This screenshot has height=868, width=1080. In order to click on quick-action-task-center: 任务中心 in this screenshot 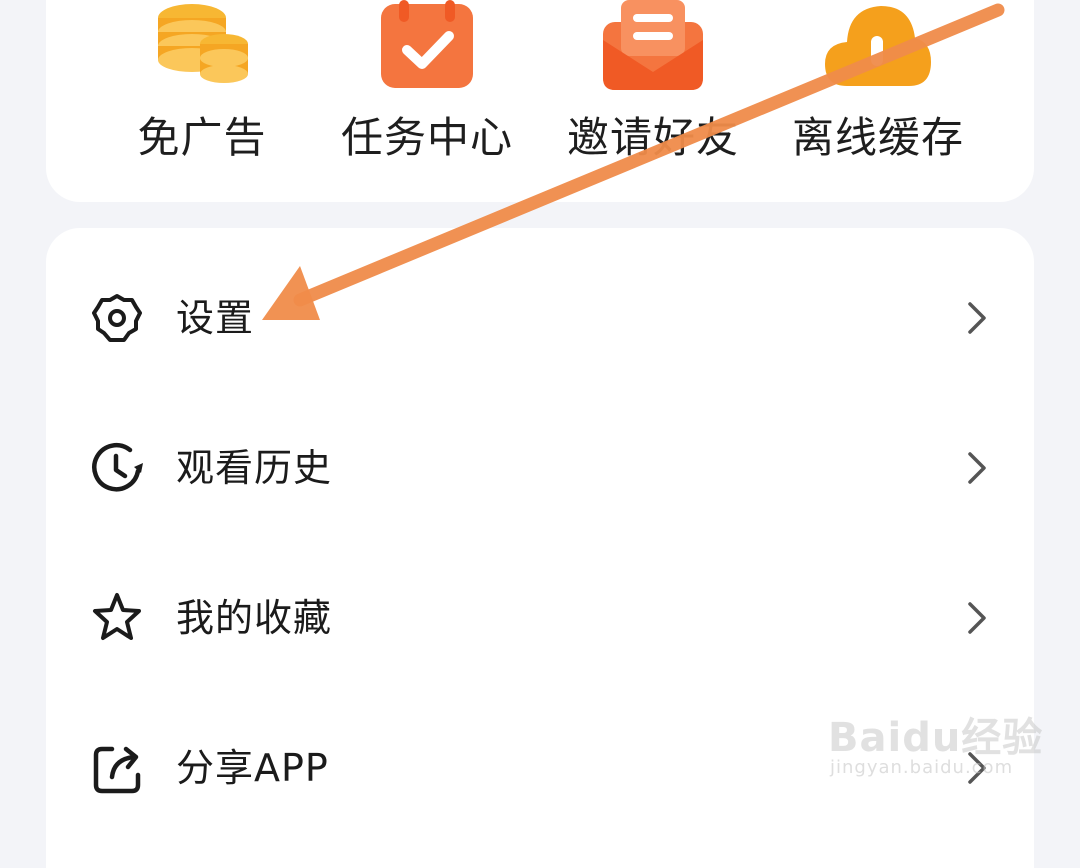, I will do `click(427, 100)`.